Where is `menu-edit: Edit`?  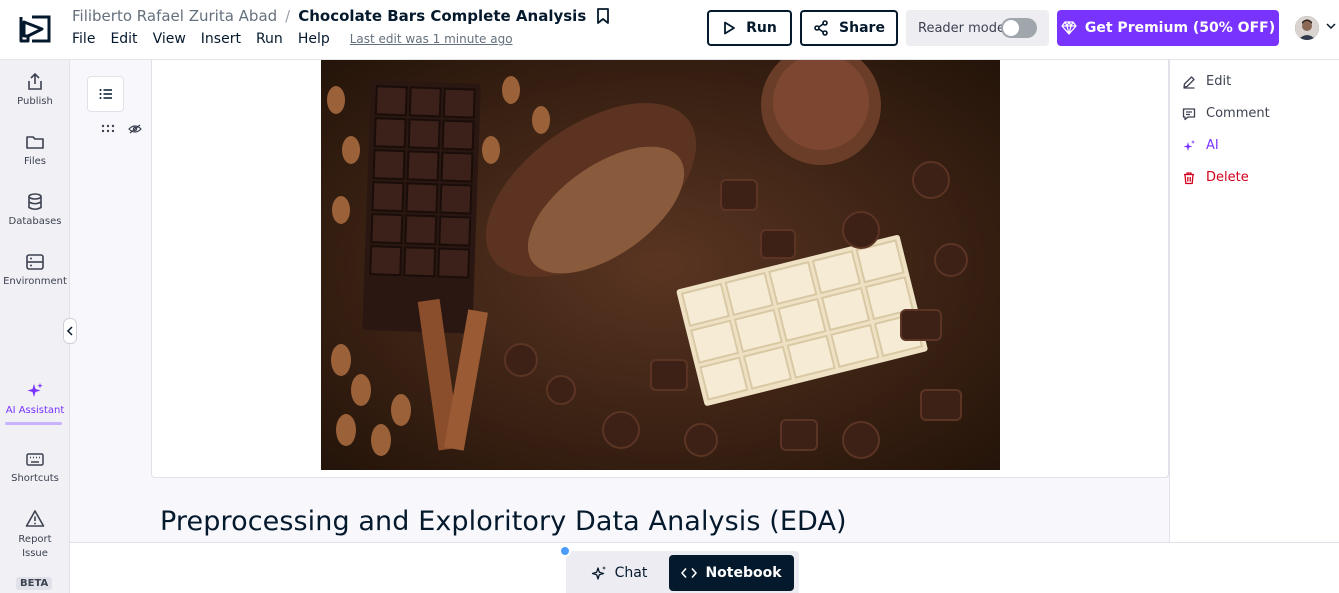
menu-edit: Edit is located at coordinates (123, 39).